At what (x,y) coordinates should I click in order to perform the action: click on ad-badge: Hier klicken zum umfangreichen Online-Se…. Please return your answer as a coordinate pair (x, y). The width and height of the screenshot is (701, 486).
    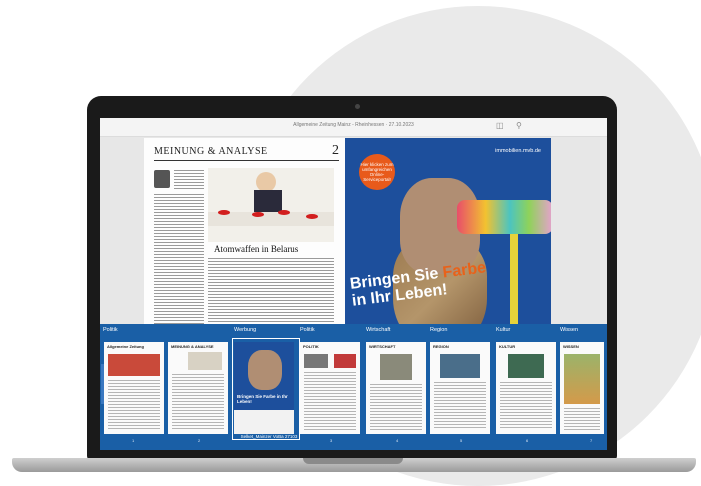
    Looking at the image, I should click on (377, 172).